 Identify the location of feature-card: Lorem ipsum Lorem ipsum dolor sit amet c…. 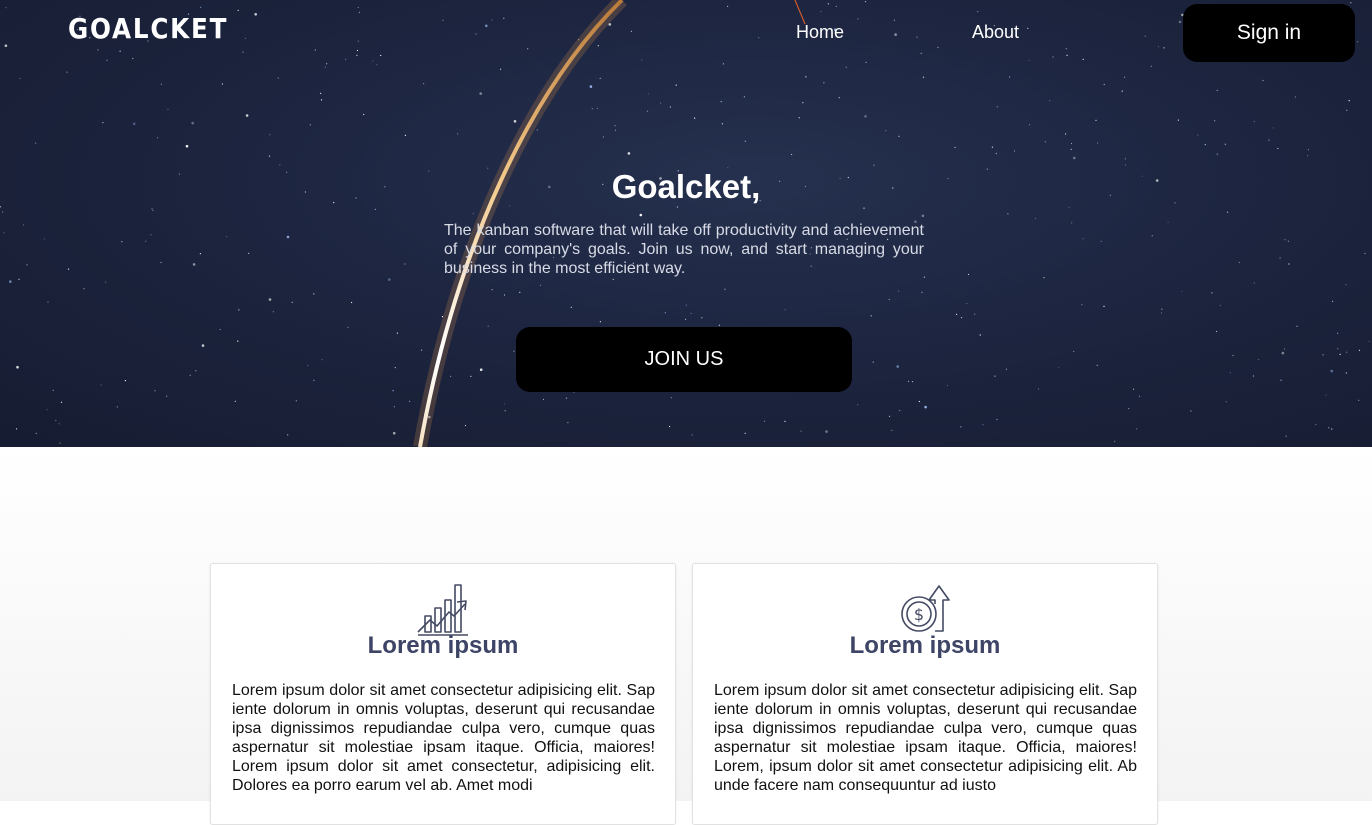
(443, 694).